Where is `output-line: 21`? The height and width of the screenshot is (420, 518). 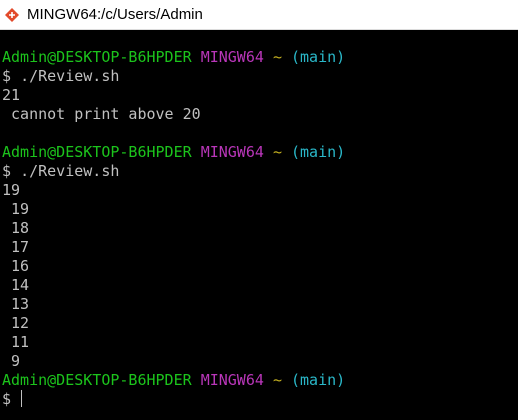
output-line: 21 is located at coordinates (11, 95).